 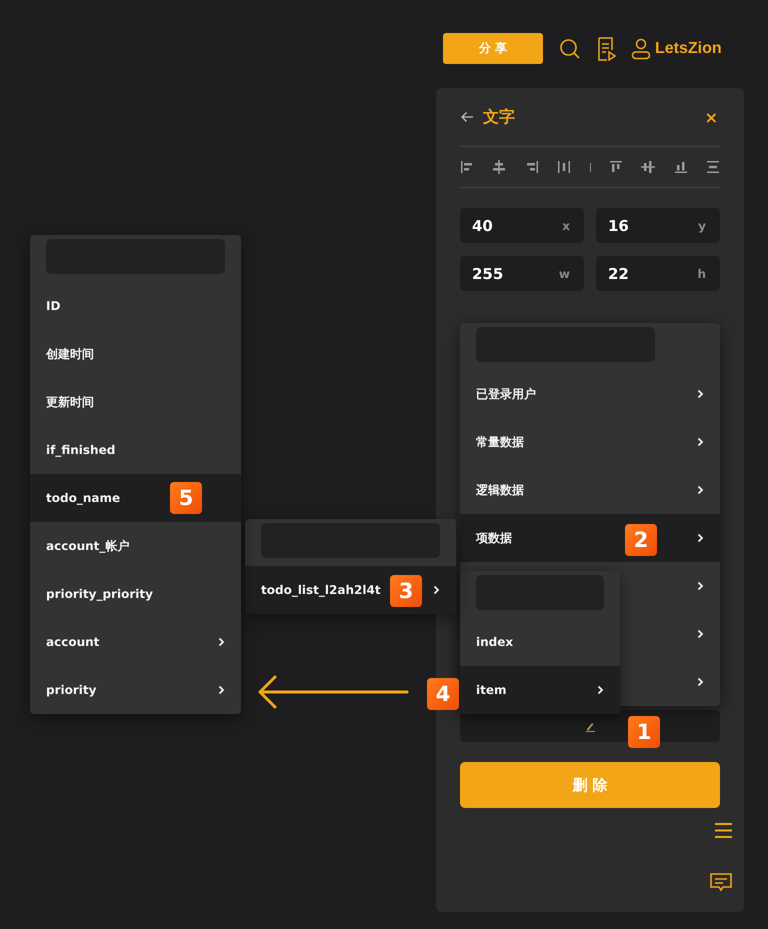 I want to click on step-badge: 2, so click(x=641, y=540).